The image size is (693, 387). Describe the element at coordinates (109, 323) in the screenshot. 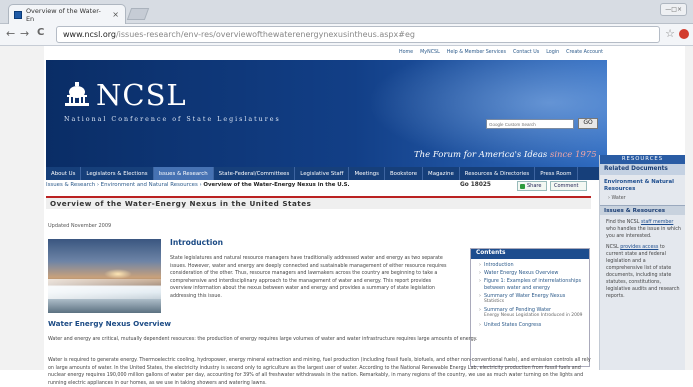

I see `wen-heading: Water Energy Nexus Overview` at that location.